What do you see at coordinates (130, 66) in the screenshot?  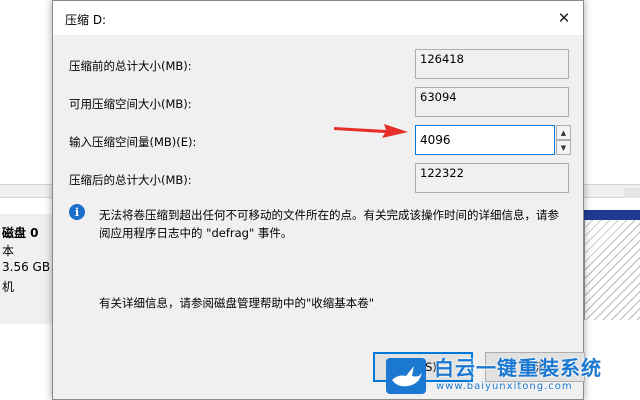 I see `total-before-label: 压缩前的总计大小(MB):` at bounding box center [130, 66].